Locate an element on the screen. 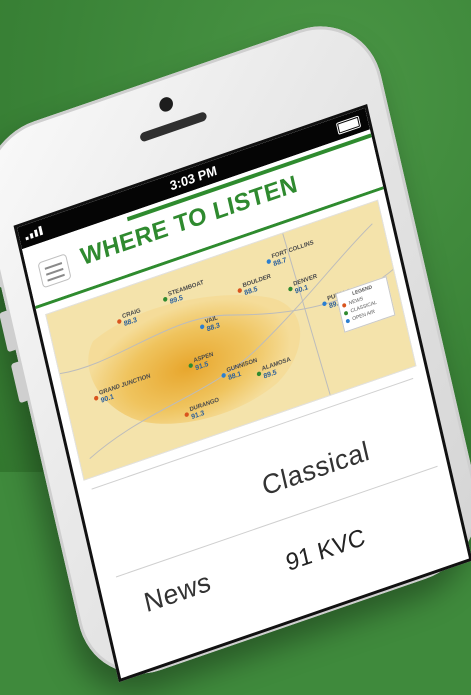  tab-news: News is located at coordinates (177, 592).